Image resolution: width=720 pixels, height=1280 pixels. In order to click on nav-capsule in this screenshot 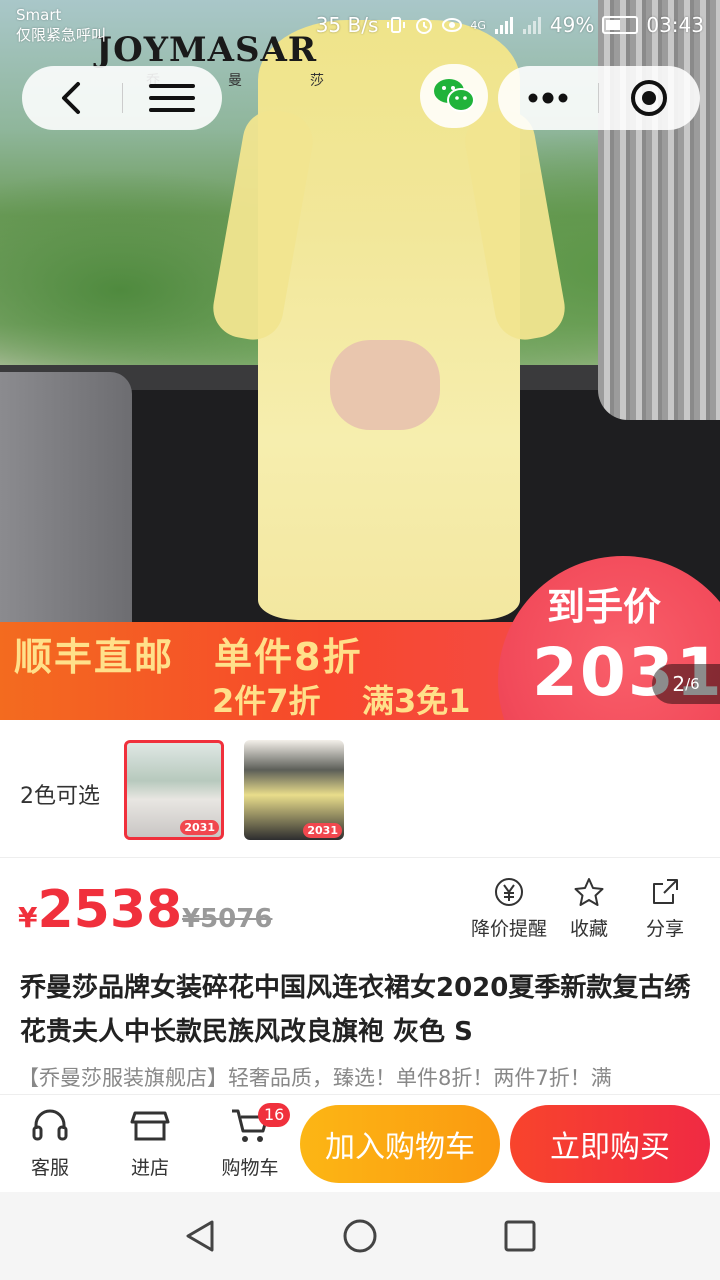, I will do `click(122, 98)`.